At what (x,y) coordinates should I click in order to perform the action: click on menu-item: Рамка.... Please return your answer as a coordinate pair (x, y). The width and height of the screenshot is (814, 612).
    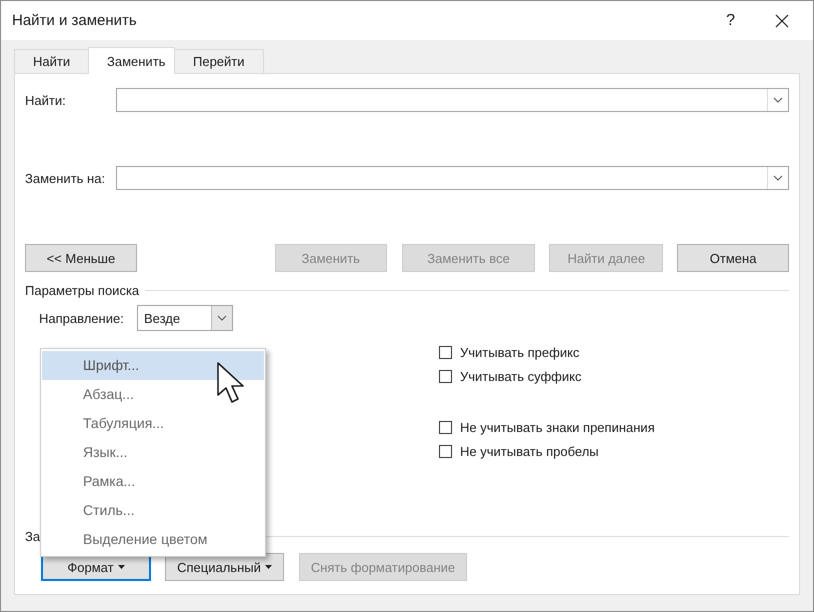
    Looking at the image, I should click on (153, 481).